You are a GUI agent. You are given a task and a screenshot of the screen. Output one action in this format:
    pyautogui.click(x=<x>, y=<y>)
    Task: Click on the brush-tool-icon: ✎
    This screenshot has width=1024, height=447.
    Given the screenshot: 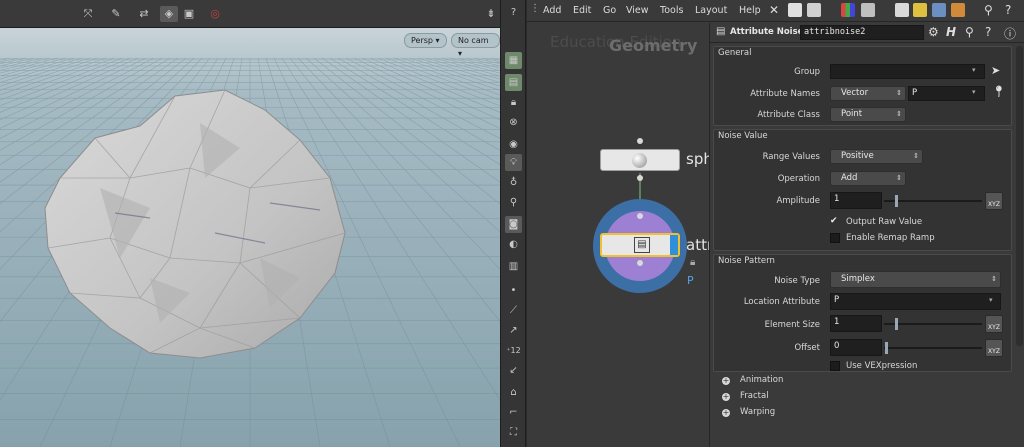 What is the action you would take?
    pyautogui.click(x=116, y=14)
    